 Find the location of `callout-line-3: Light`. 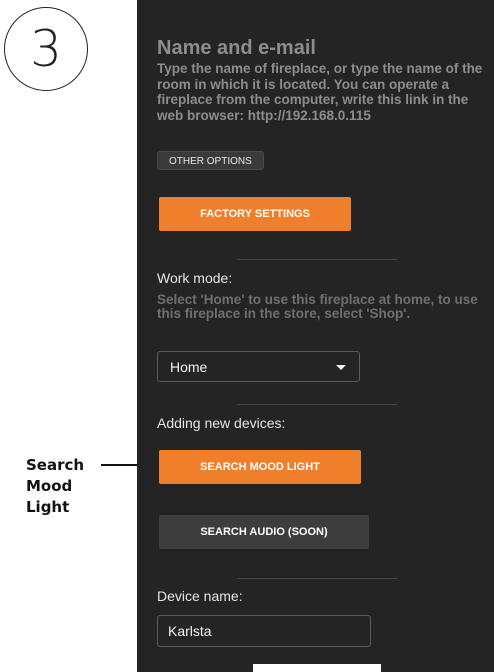

callout-line-3: Light is located at coordinates (48, 507).